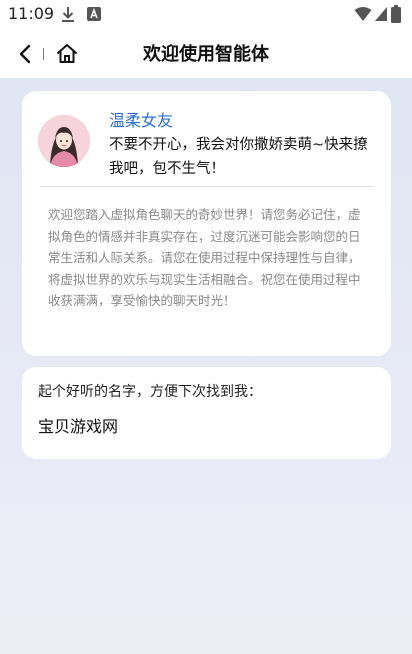 This screenshot has height=654, width=412. I want to click on wifi-icon, so click(363, 14).